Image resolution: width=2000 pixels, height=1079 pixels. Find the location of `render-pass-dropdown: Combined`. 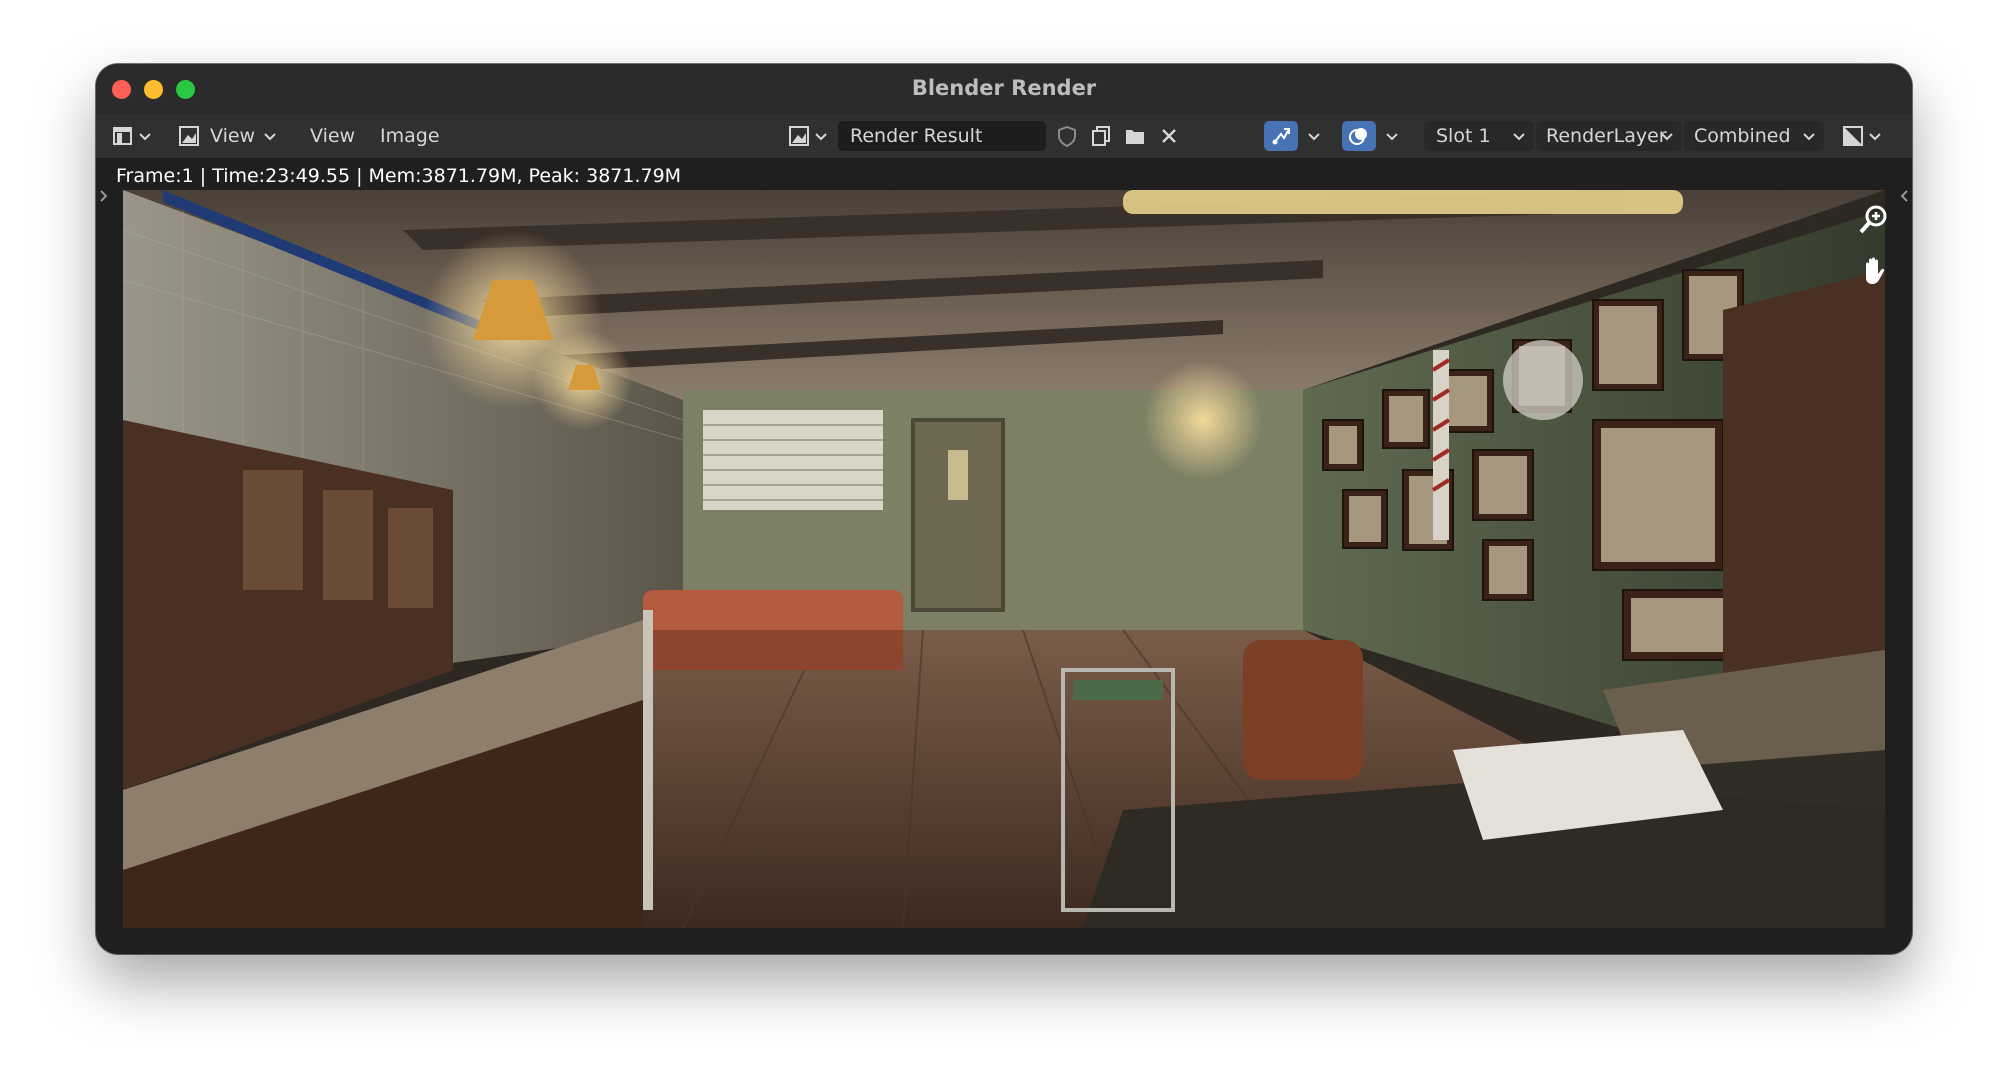

render-pass-dropdown: Combined is located at coordinates (1754, 136).